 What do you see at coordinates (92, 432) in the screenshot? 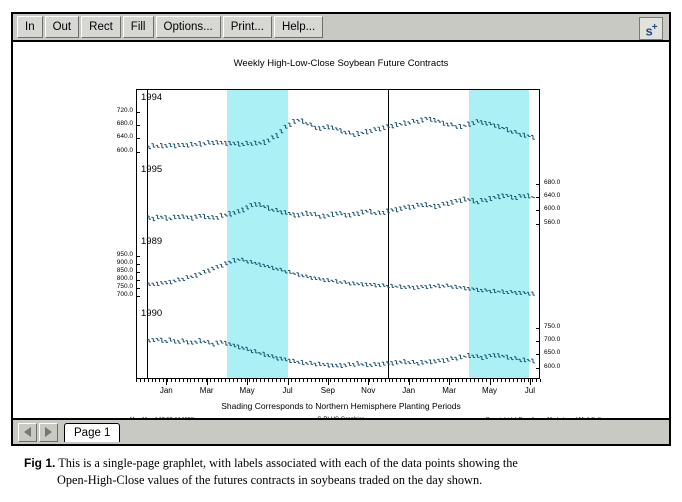
I see `page-tab-1: Page 1` at bounding box center [92, 432].